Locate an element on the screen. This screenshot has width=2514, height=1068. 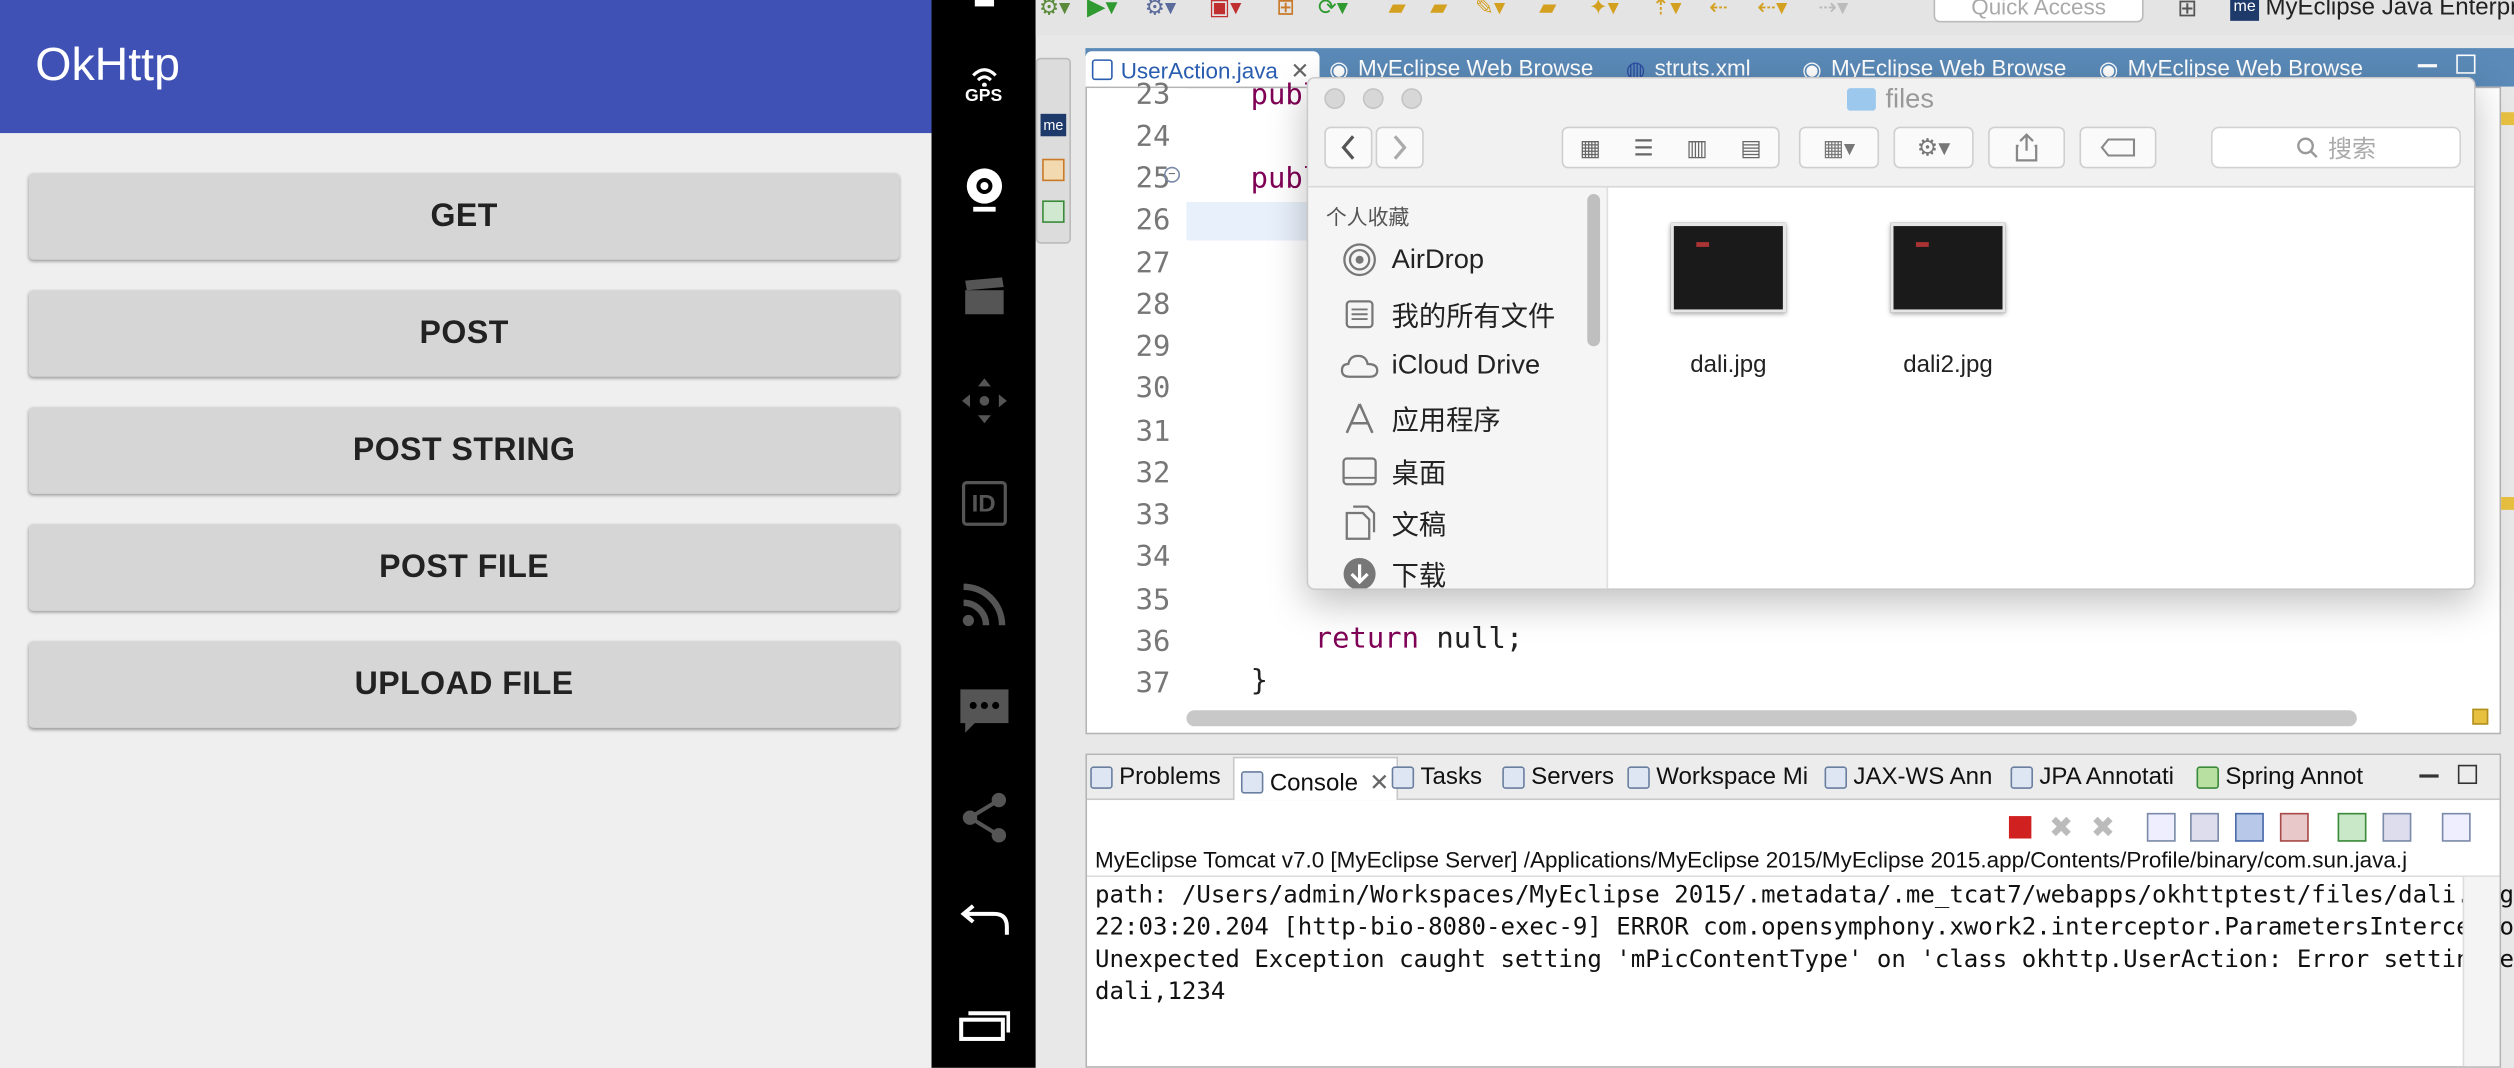
annotation-icon: ✦▾ is located at coordinates (1604, 10).